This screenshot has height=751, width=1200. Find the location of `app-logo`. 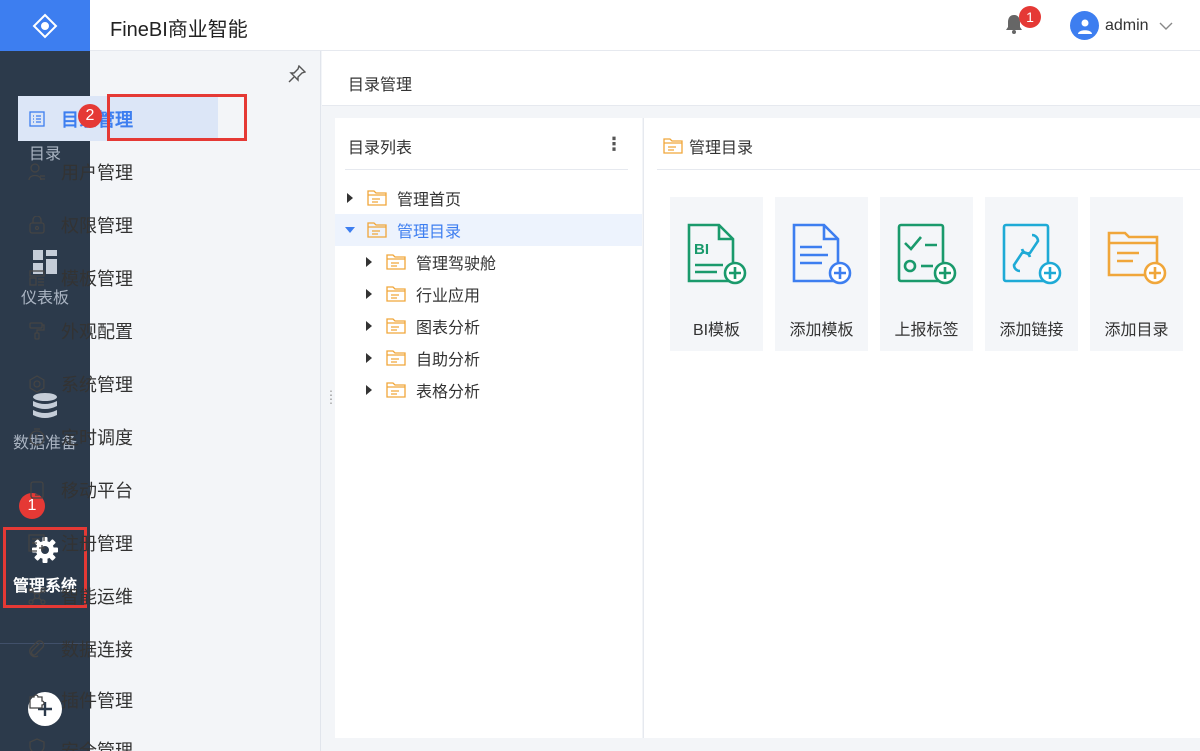

app-logo is located at coordinates (45, 25).